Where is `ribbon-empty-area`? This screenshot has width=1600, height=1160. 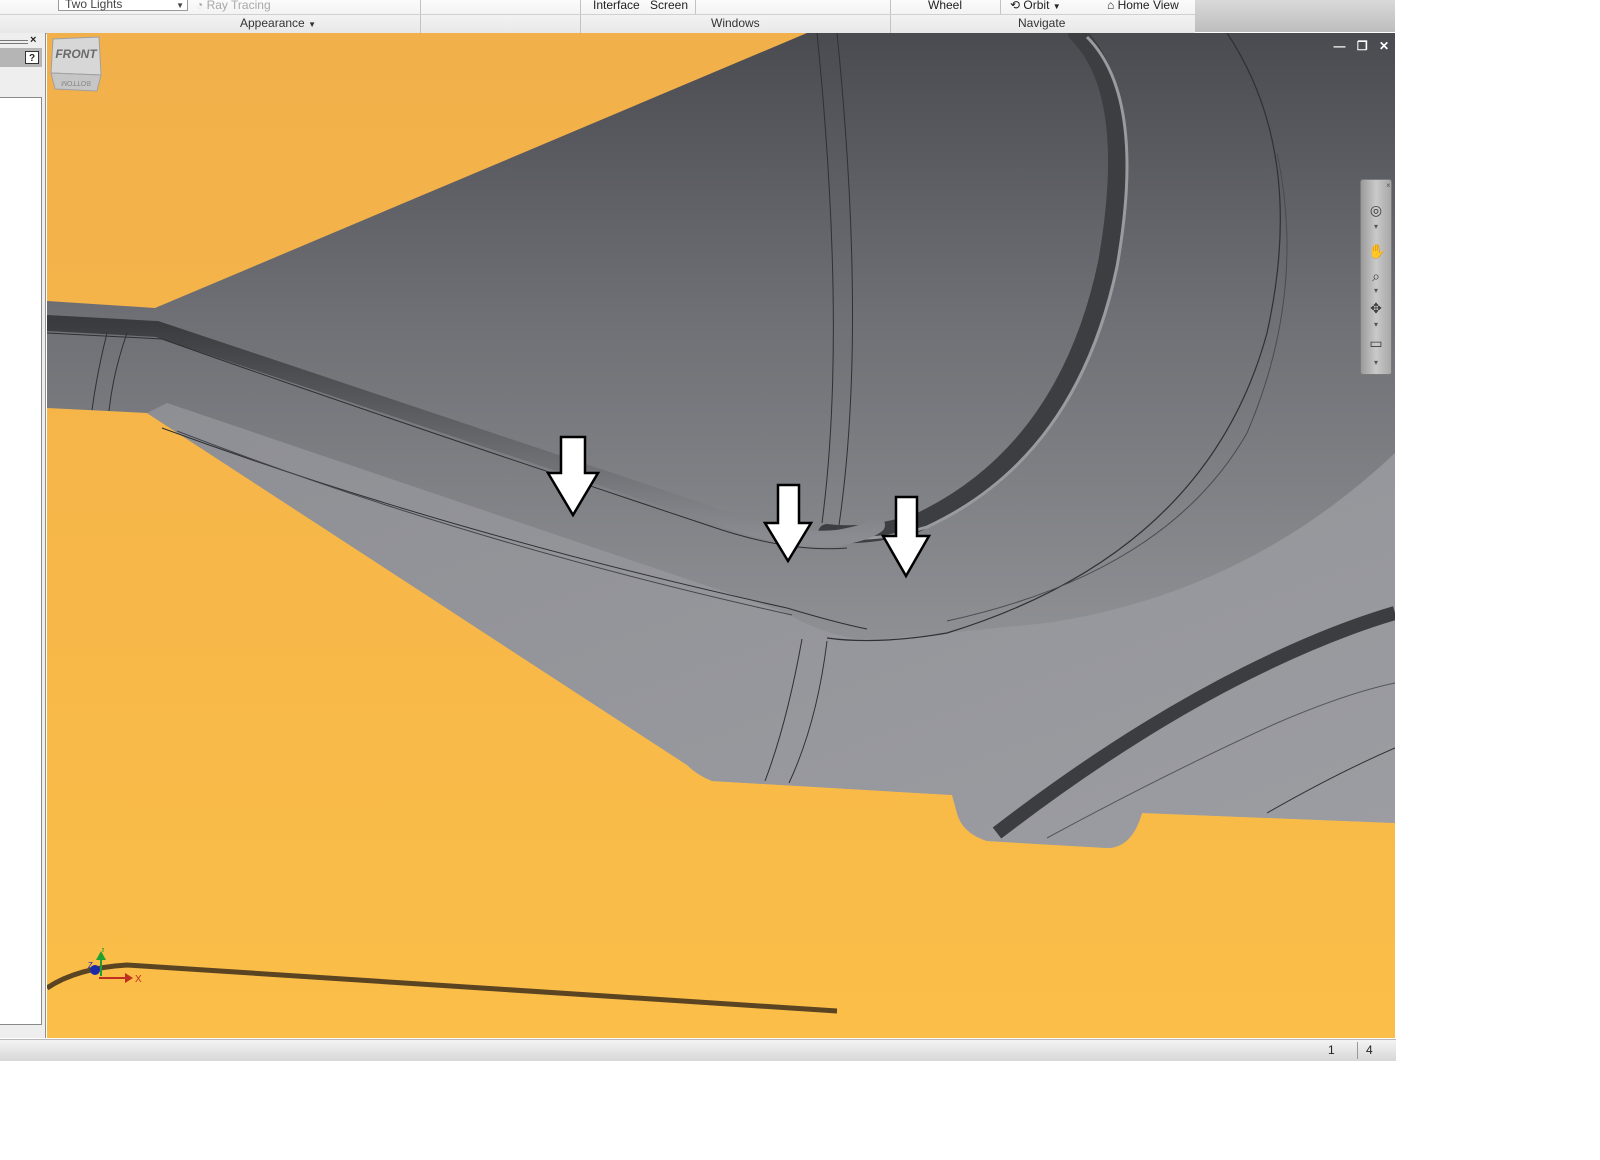 ribbon-empty-area is located at coordinates (1295, 16).